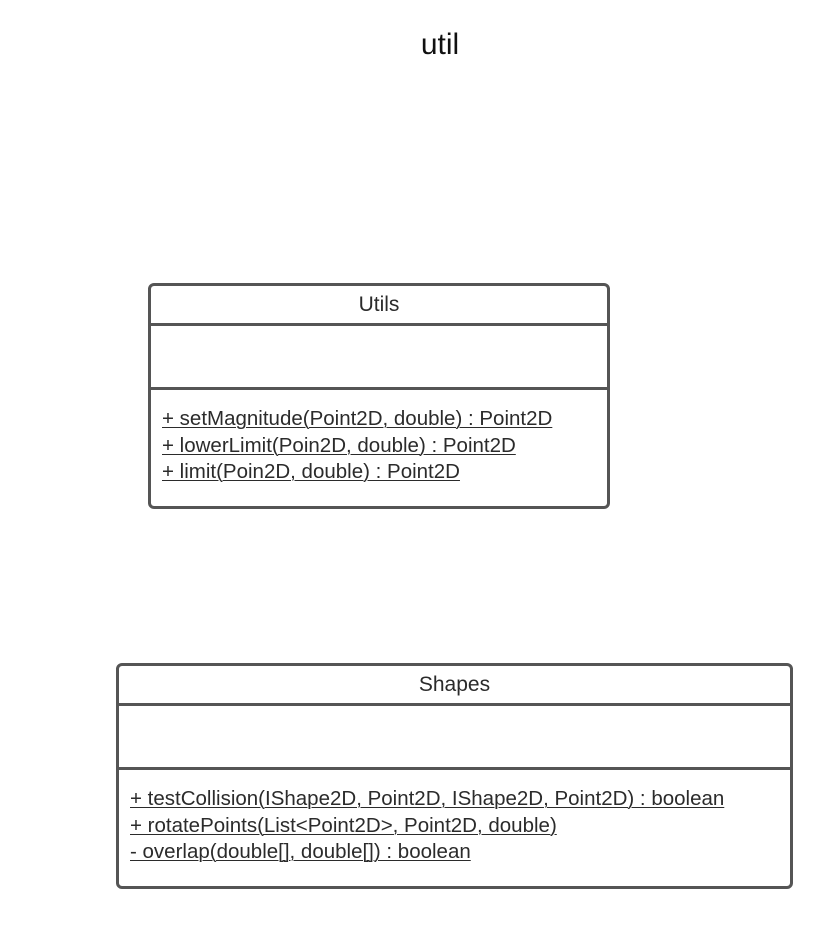 Image resolution: width=836 pixels, height=943 pixels. I want to click on class-name: Utils, so click(379, 306).